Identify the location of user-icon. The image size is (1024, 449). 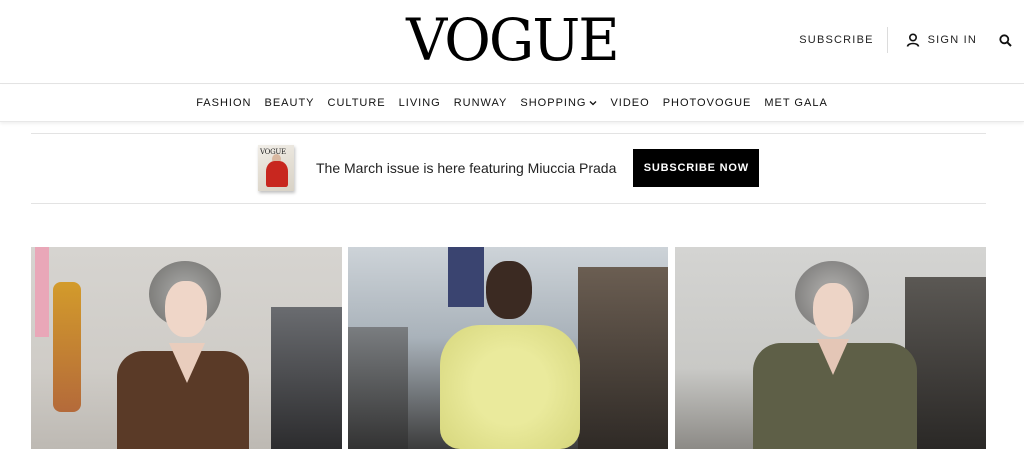
(912, 40).